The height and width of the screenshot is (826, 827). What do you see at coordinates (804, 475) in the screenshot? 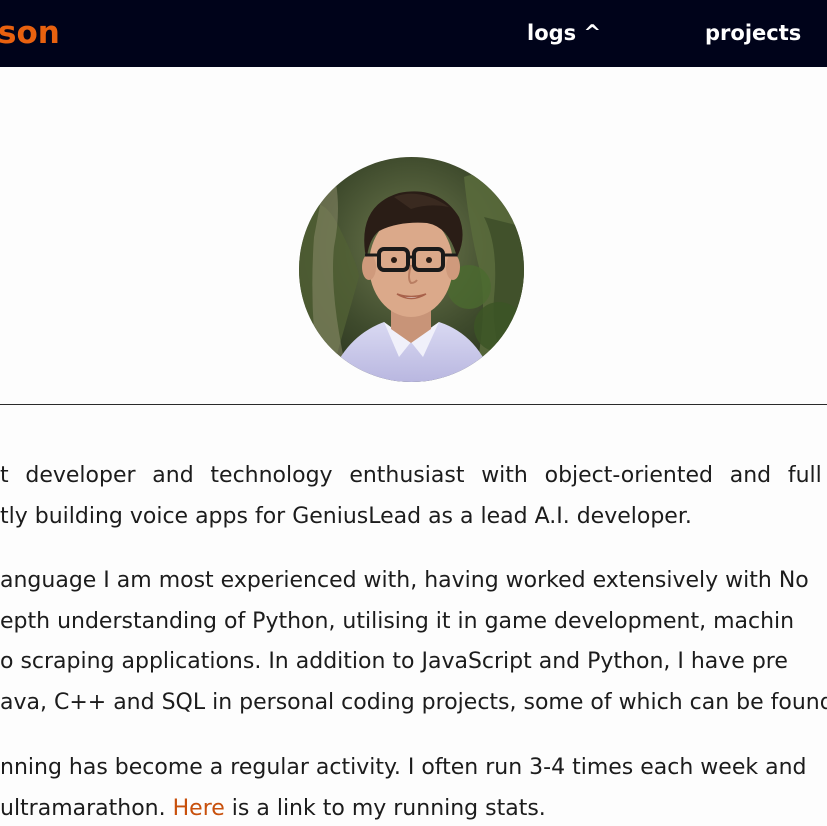
I see `word: full` at bounding box center [804, 475].